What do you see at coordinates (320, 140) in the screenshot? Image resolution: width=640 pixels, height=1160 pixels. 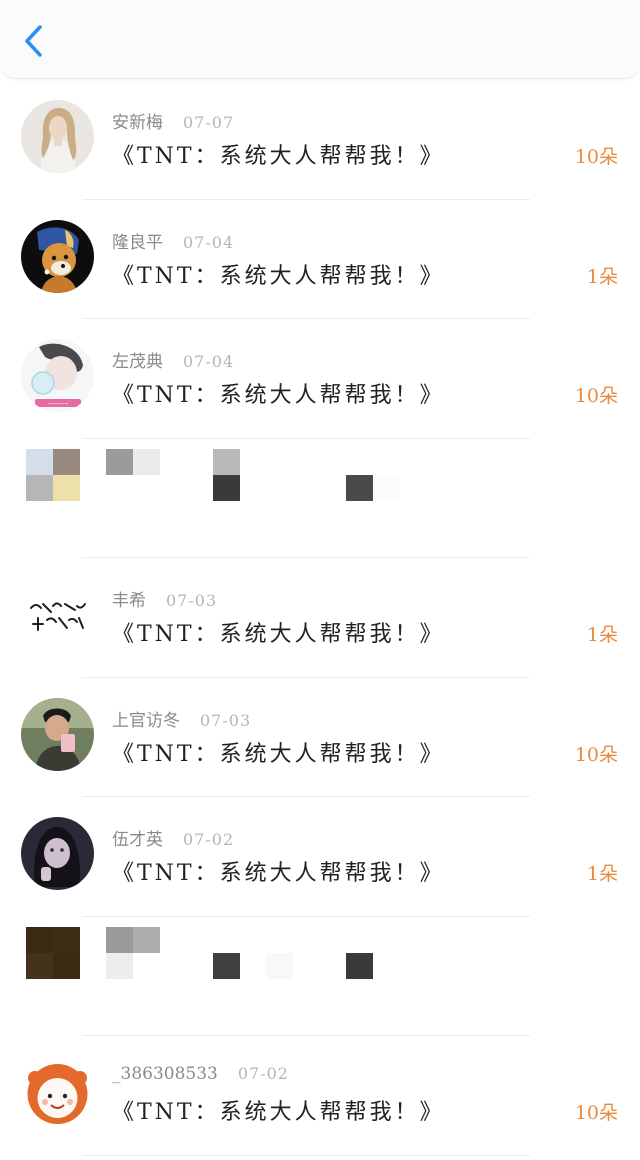 I see `list-item: 安新梅 07-07 《TNT：系统大人帮帮我！》 10朵` at bounding box center [320, 140].